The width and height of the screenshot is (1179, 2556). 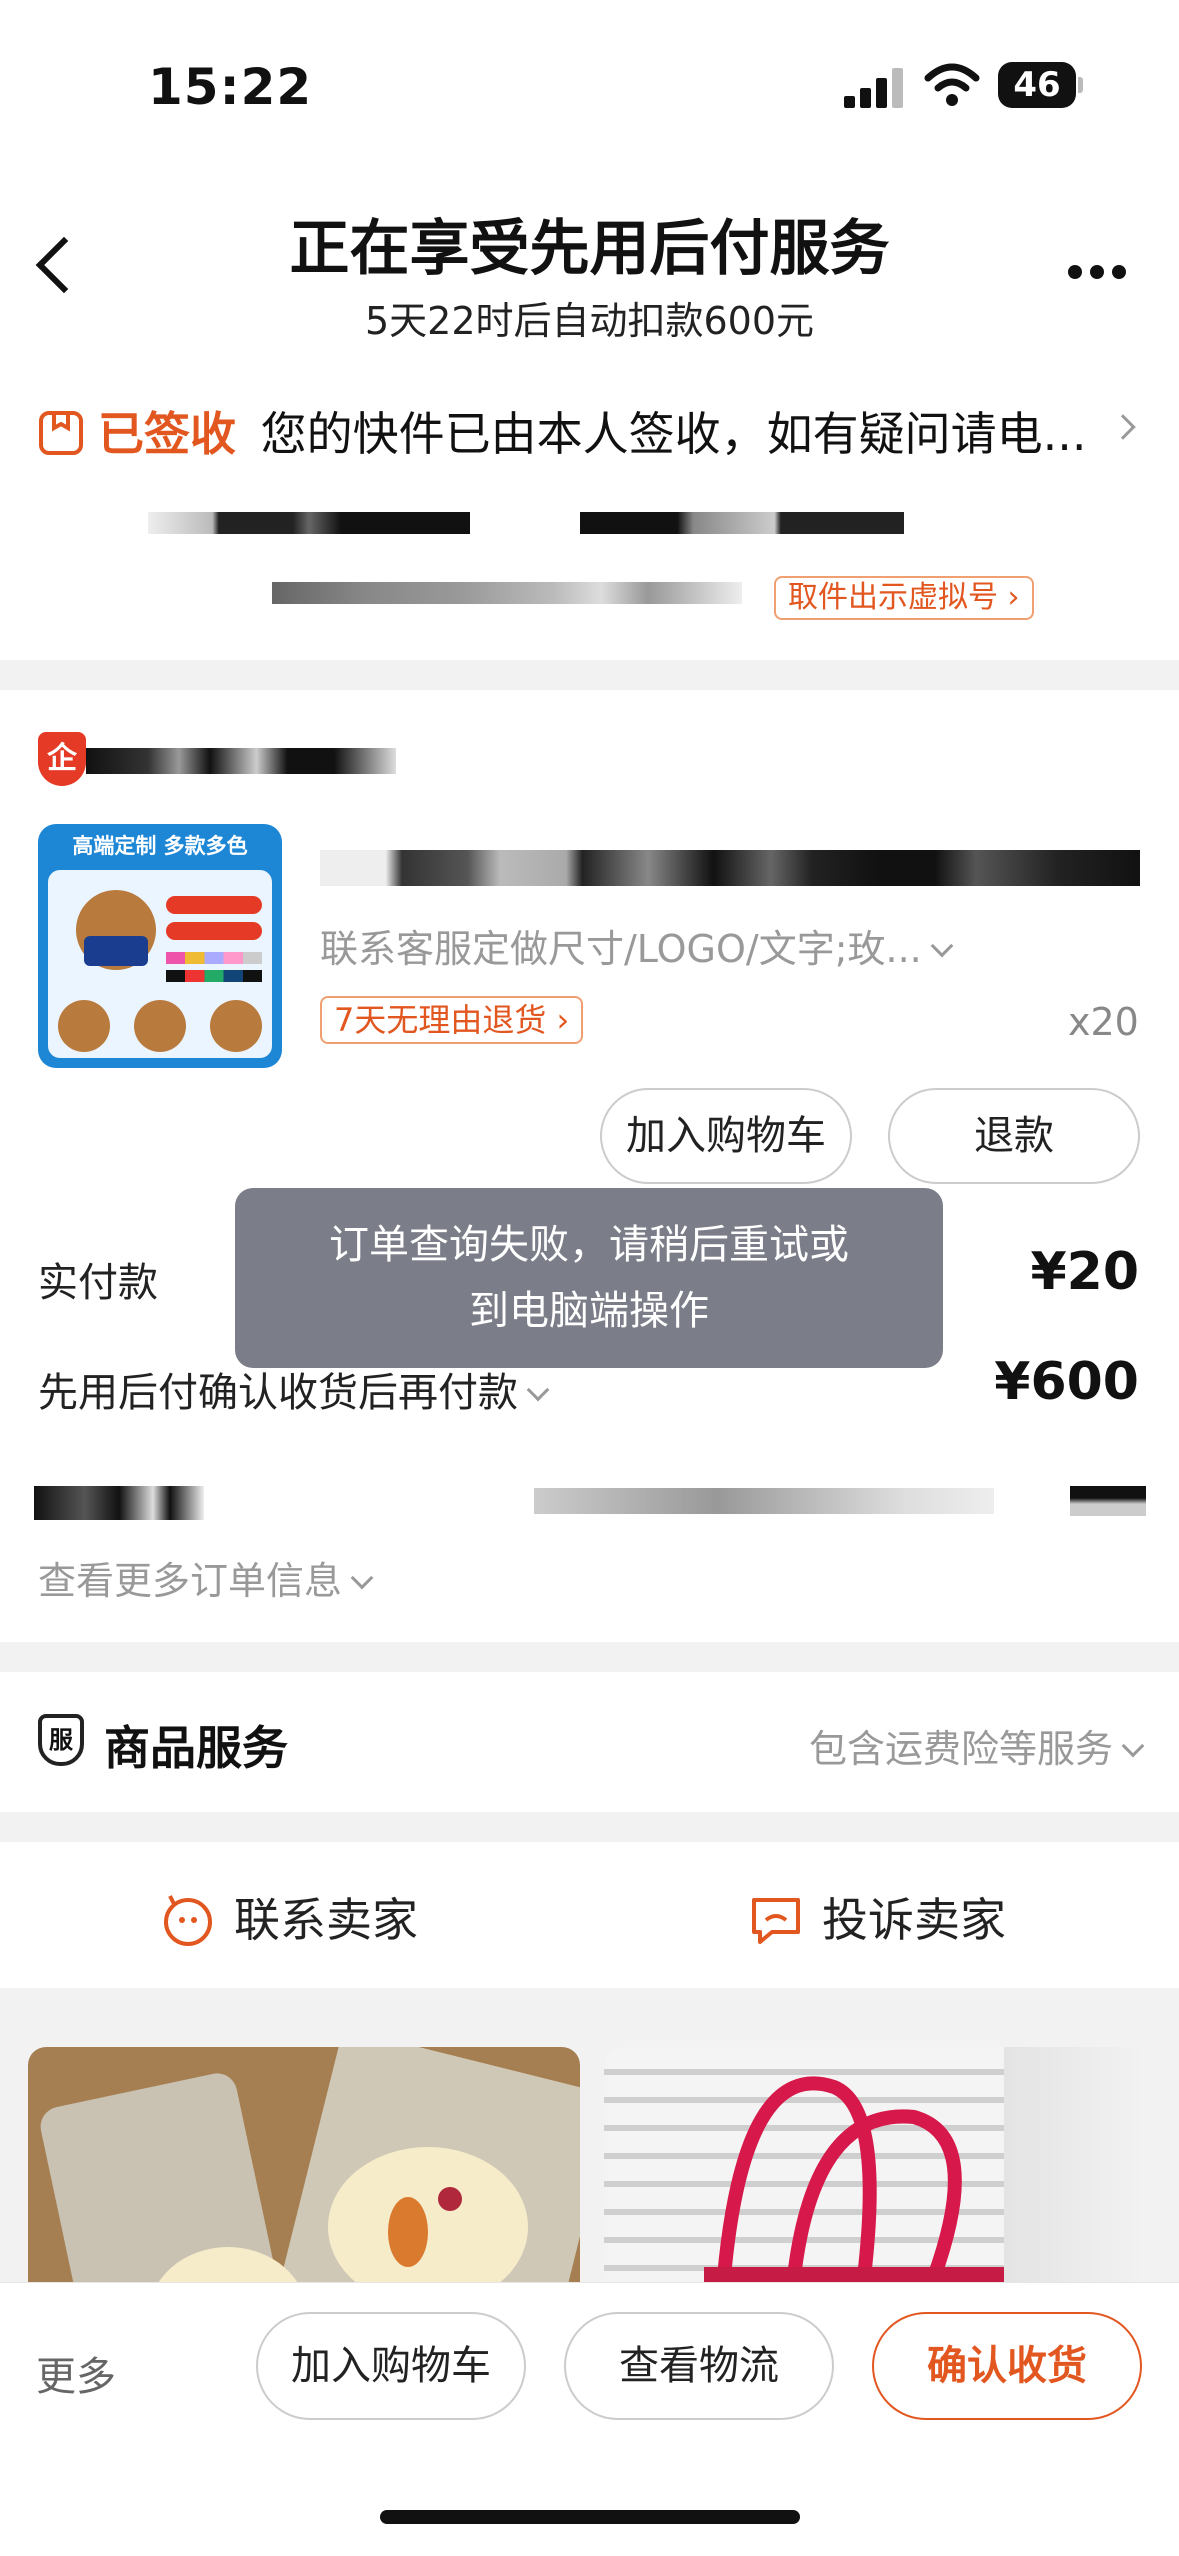 I want to click on contact-seller-button: 联系卖家, so click(x=289, y=1917).